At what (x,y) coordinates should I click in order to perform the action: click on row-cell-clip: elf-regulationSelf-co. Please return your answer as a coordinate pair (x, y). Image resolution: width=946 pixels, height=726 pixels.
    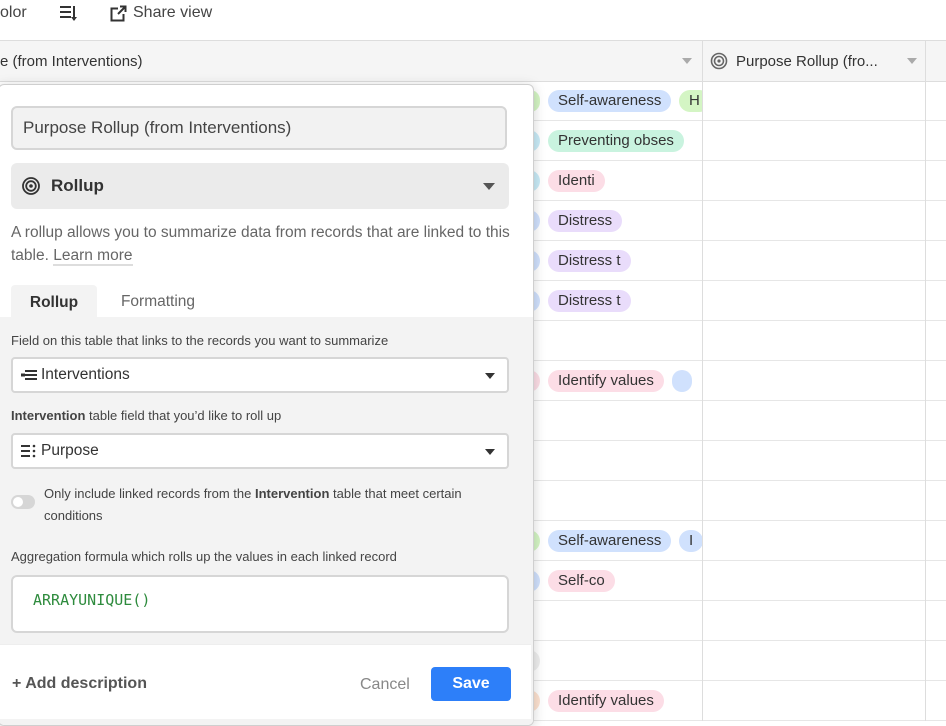
    Looking at the image, I should click on (611, 580).